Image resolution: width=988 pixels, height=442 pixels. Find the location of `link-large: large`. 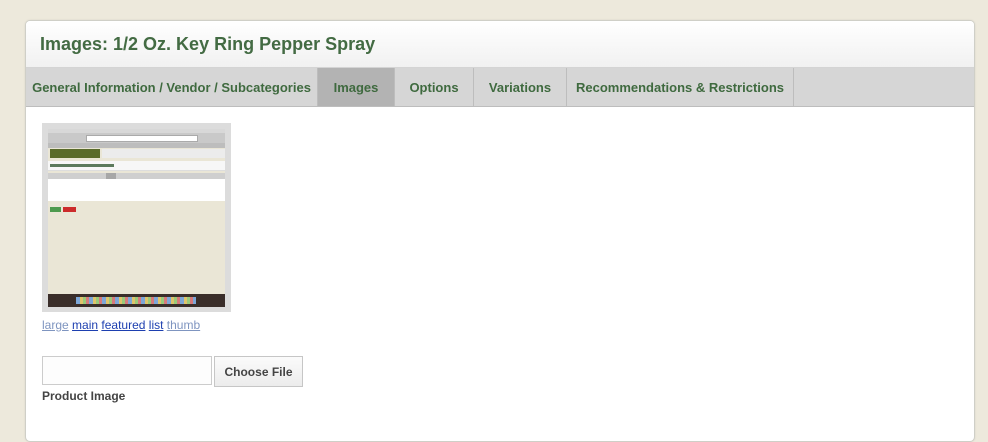

link-large: large is located at coordinates (55, 325).